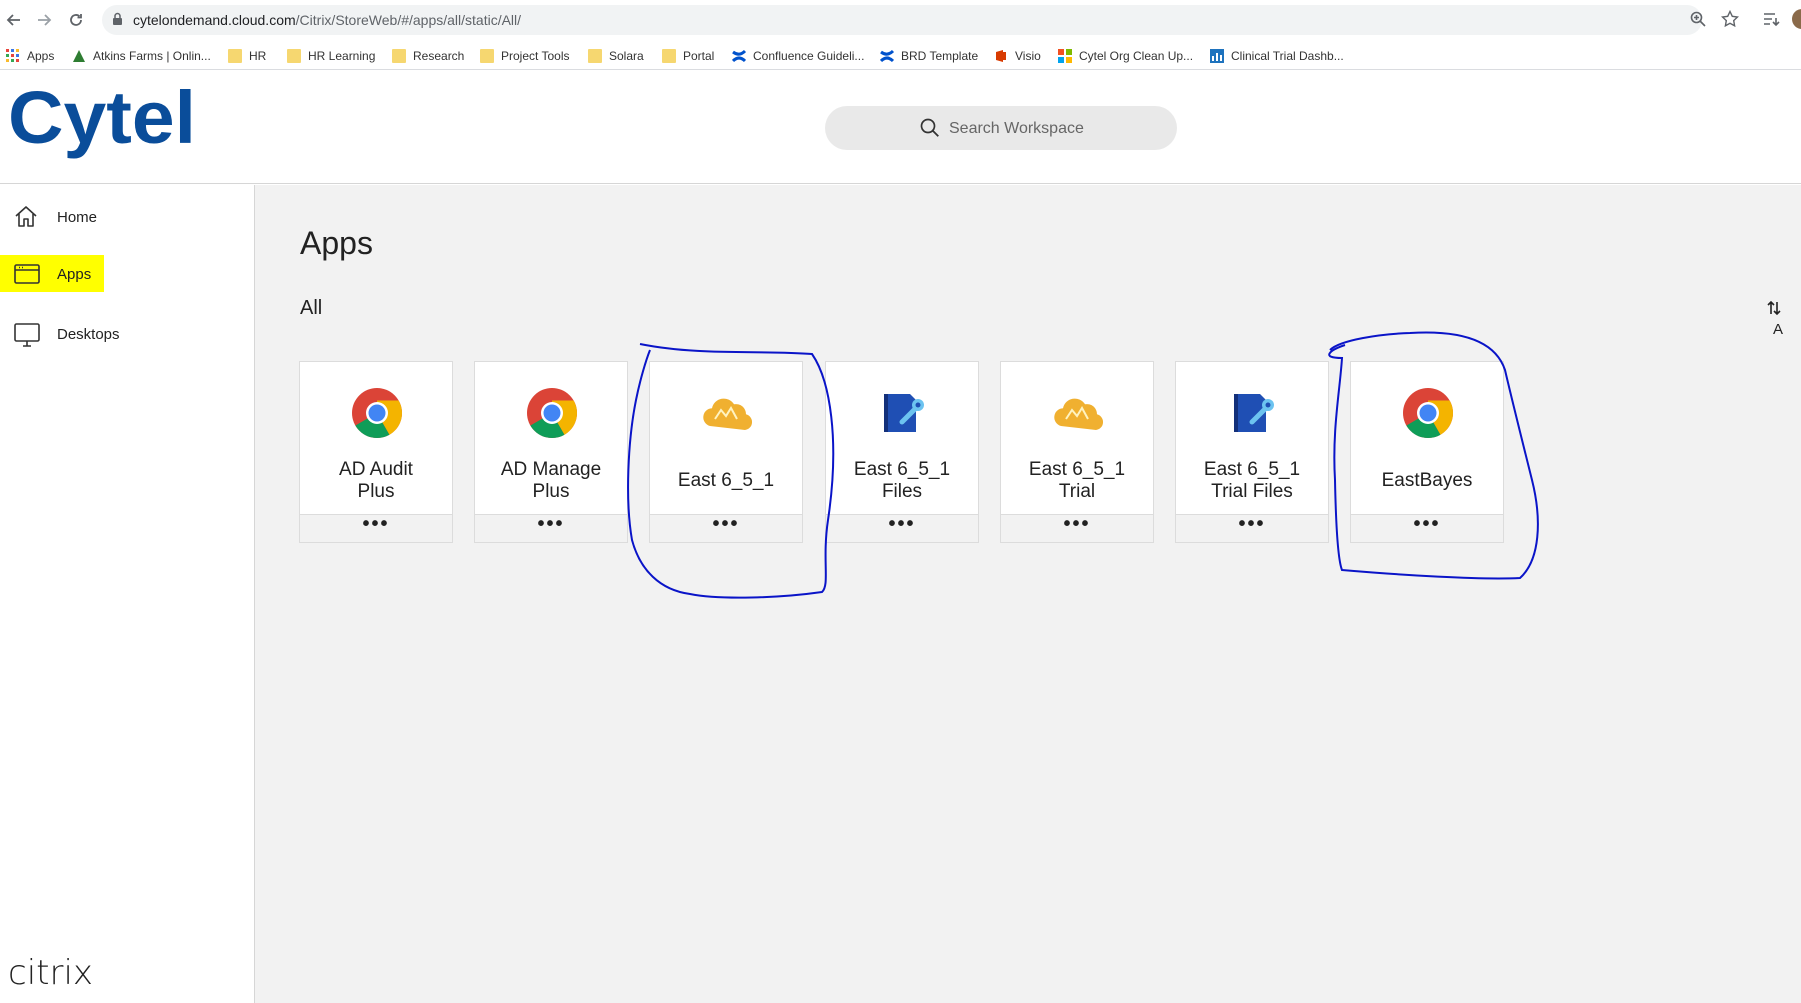 The width and height of the screenshot is (1801, 1003). Describe the element at coordinates (14, 20) in the screenshot. I see `back-arrow-icon` at that location.